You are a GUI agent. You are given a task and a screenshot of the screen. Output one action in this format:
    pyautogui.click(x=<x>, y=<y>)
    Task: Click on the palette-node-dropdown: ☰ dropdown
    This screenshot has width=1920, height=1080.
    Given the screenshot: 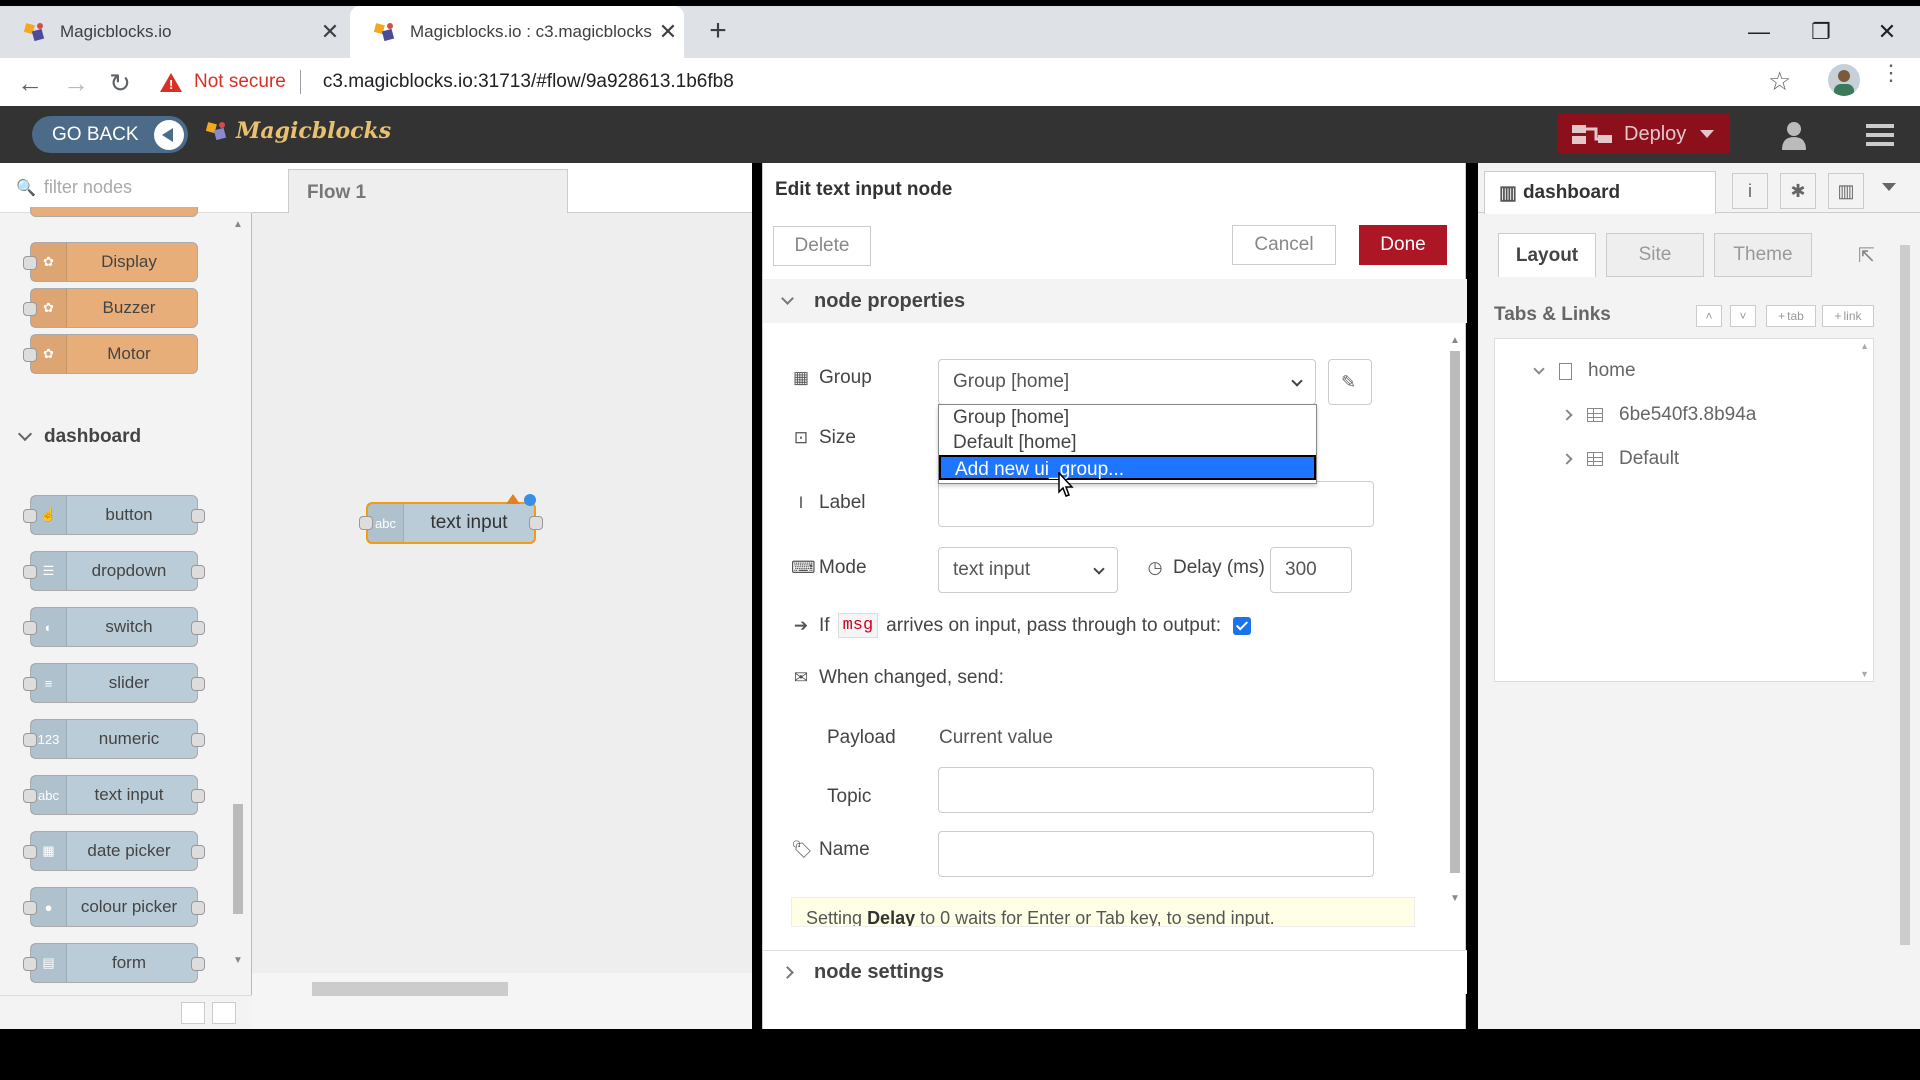 What is the action you would take?
    pyautogui.click(x=114, y=571)
    